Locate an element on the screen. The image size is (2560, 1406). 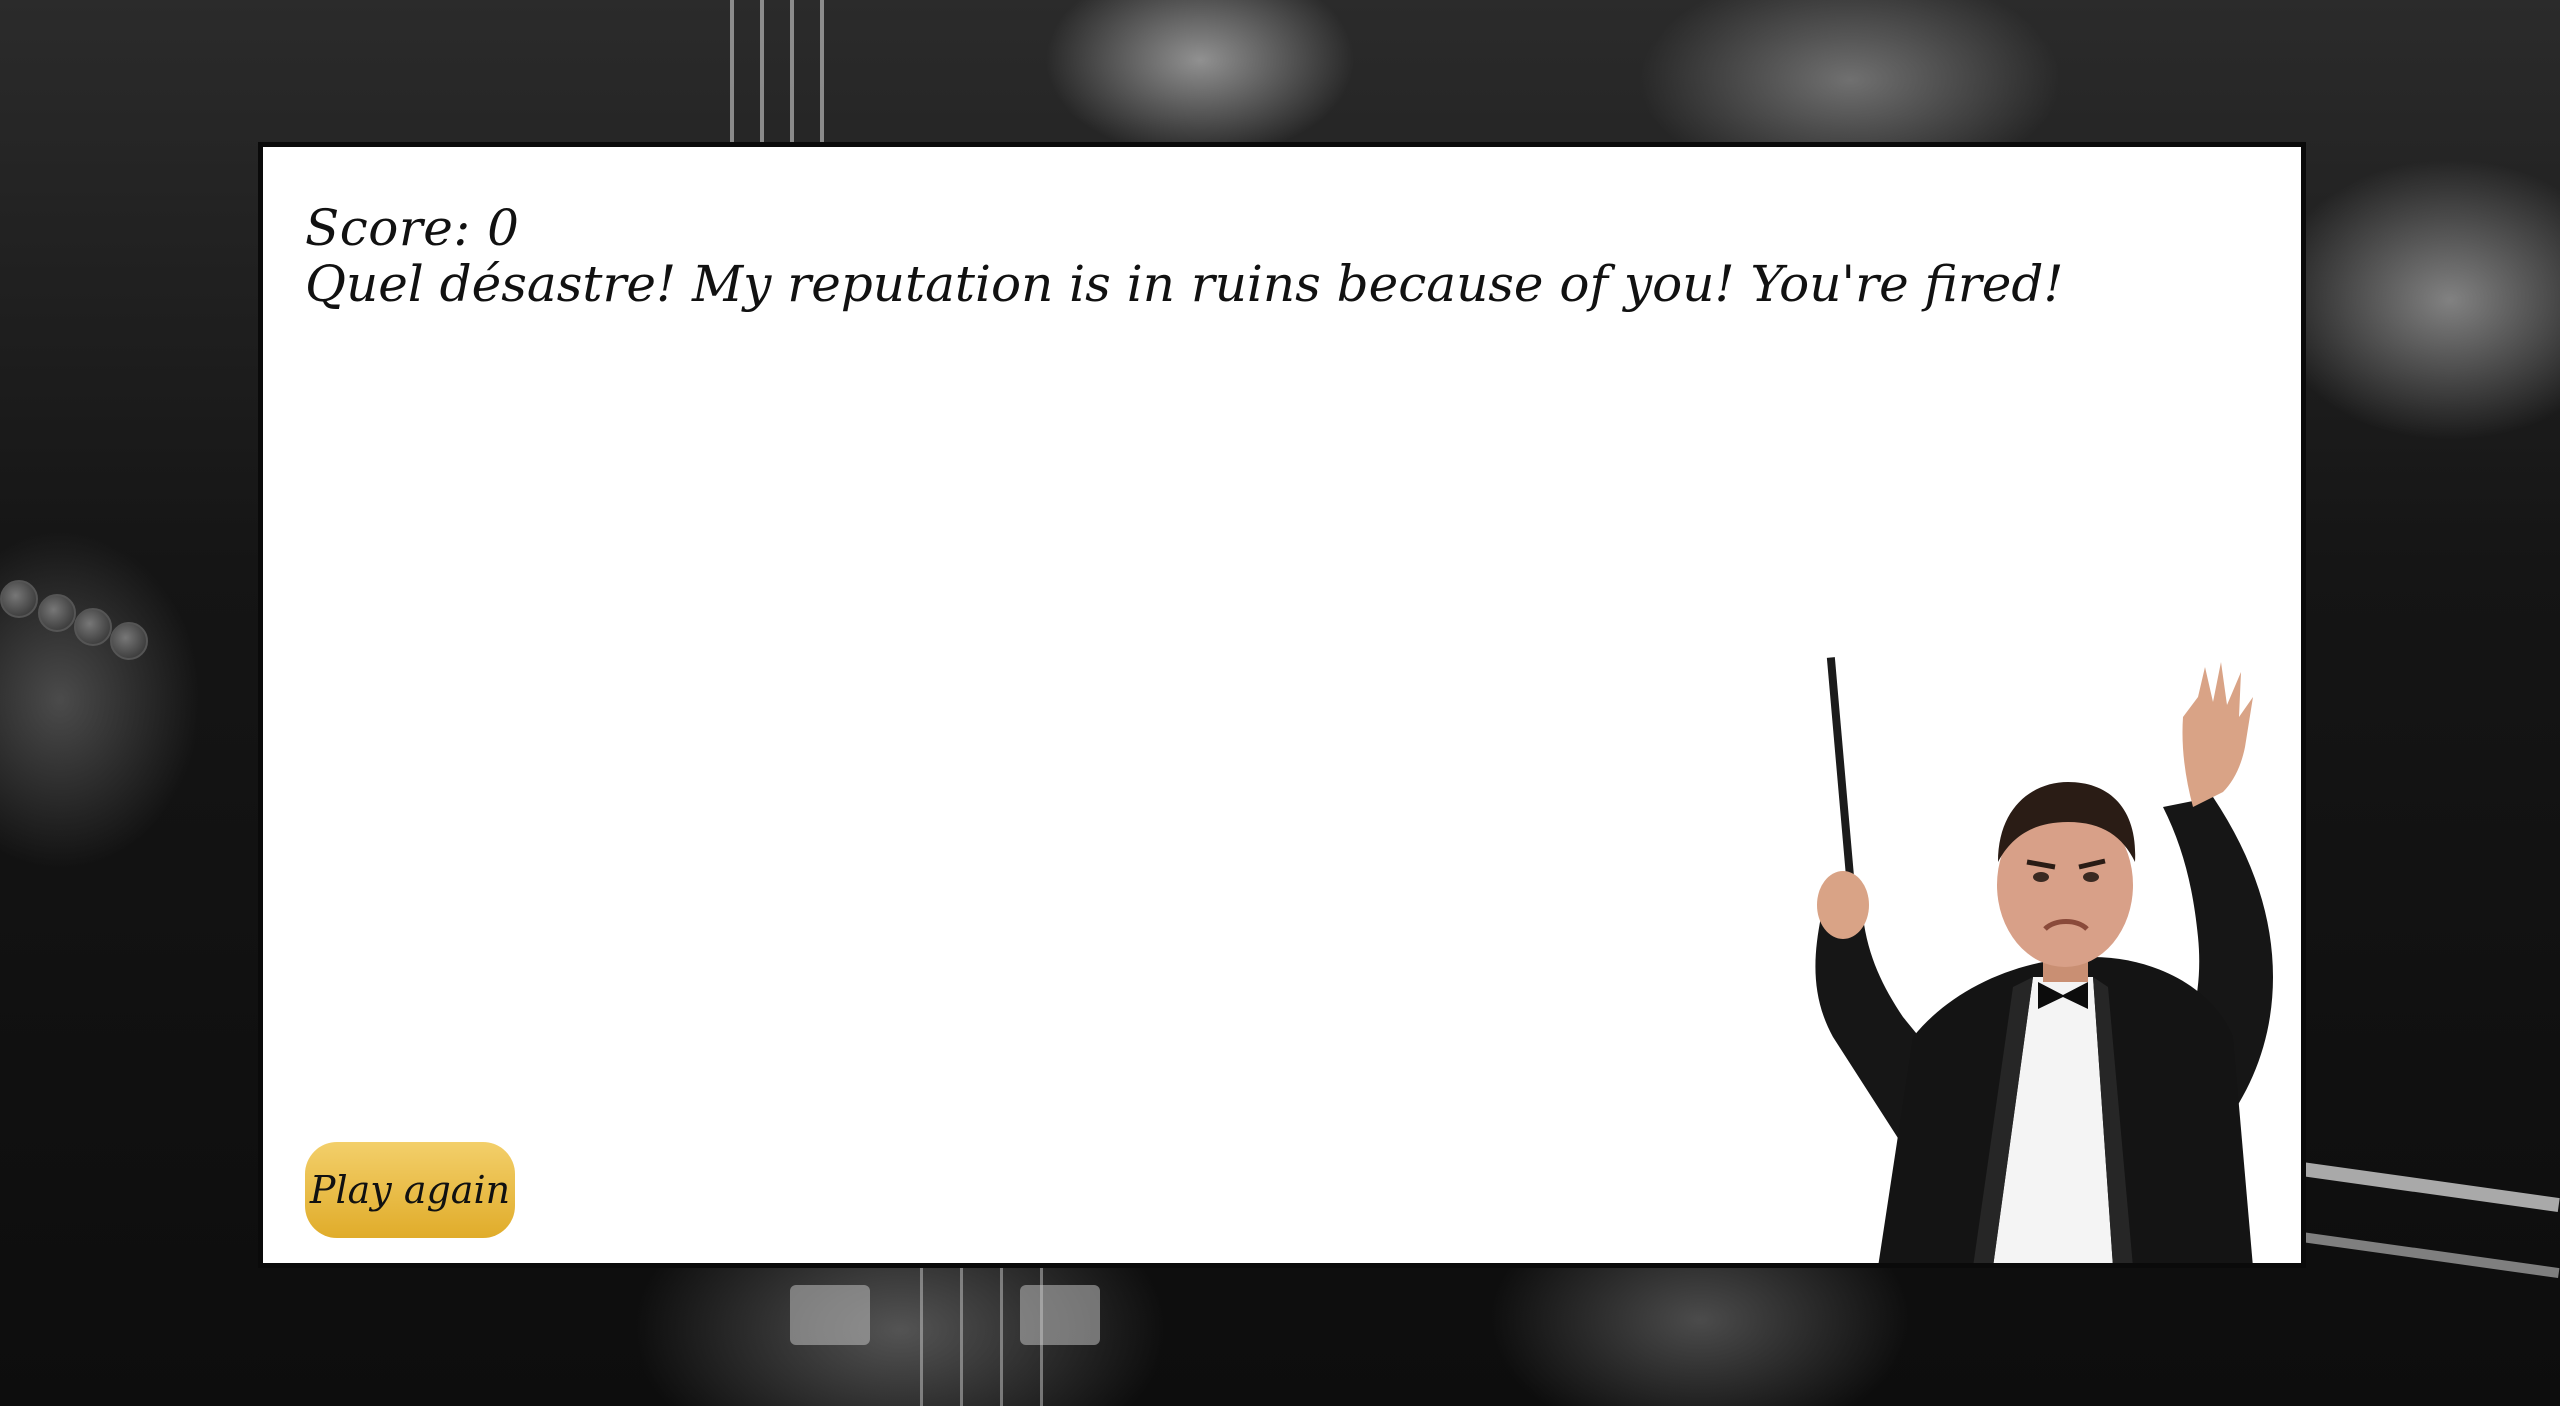
background-jacket-buttons is located at coordinates (80, 625).